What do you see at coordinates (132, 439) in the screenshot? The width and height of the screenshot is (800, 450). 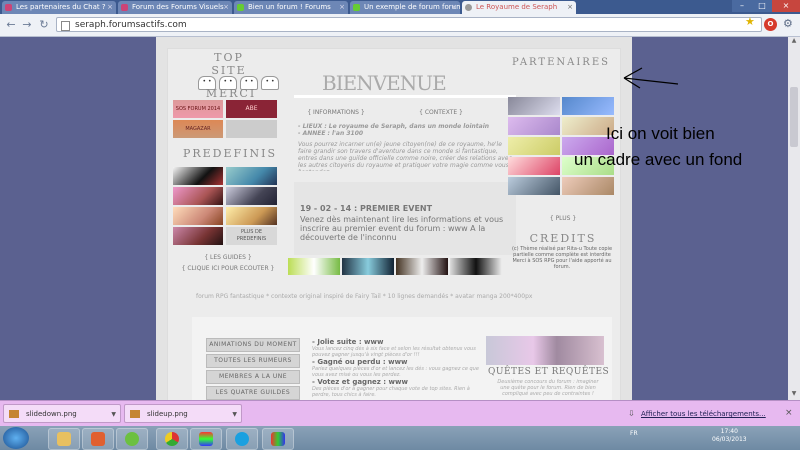 I see `taskbar-app-messenger` at bounding box center [132, 439].